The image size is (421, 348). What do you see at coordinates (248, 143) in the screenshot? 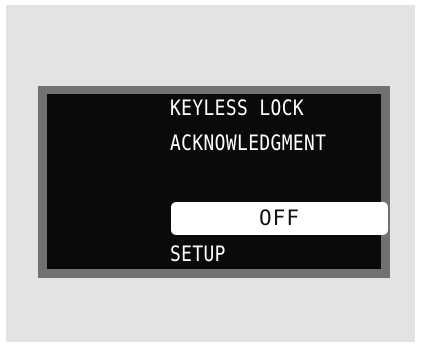
I see `menu-title-line2: ACKNOWLEDGMENT` at bounding box center [248, 143].